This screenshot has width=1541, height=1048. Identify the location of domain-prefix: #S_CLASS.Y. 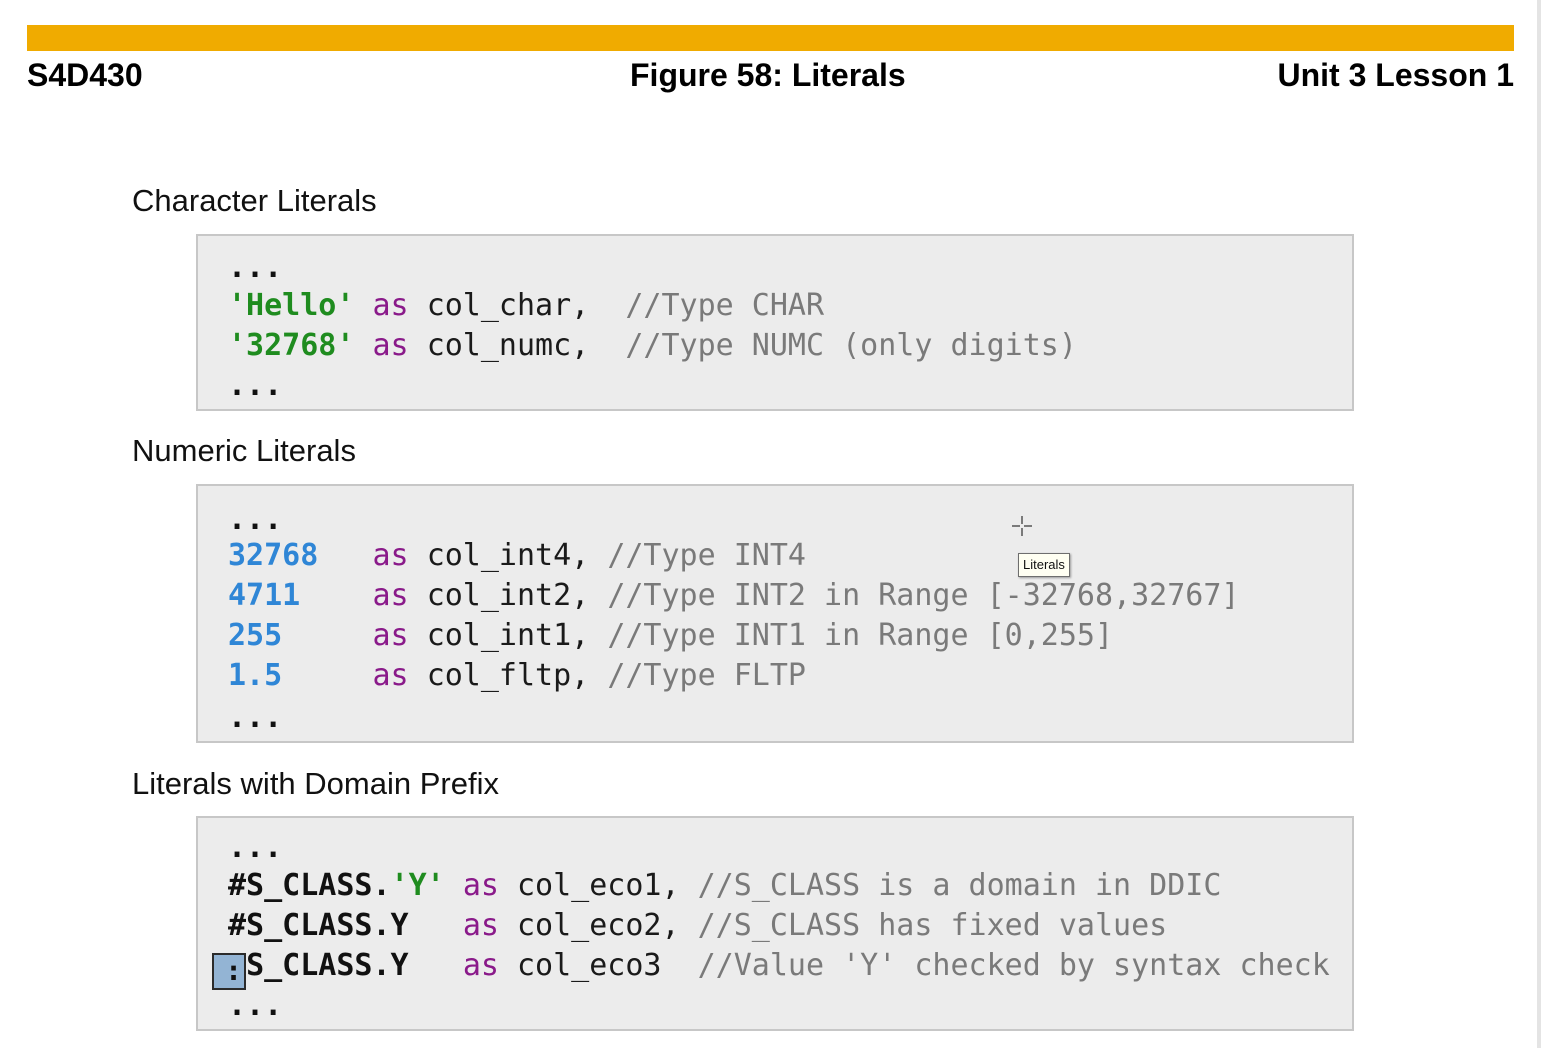
(318, 925).